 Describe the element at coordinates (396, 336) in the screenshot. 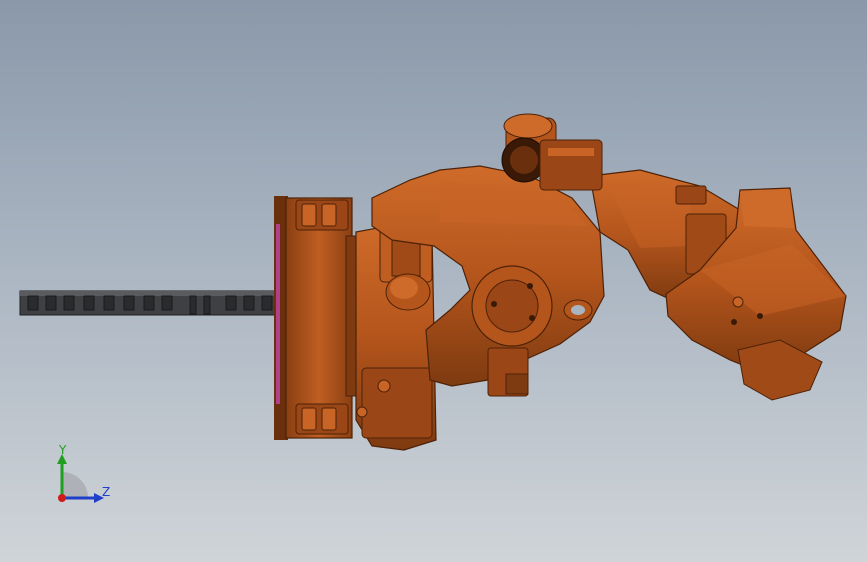

I see `wrist-housing` at that location.